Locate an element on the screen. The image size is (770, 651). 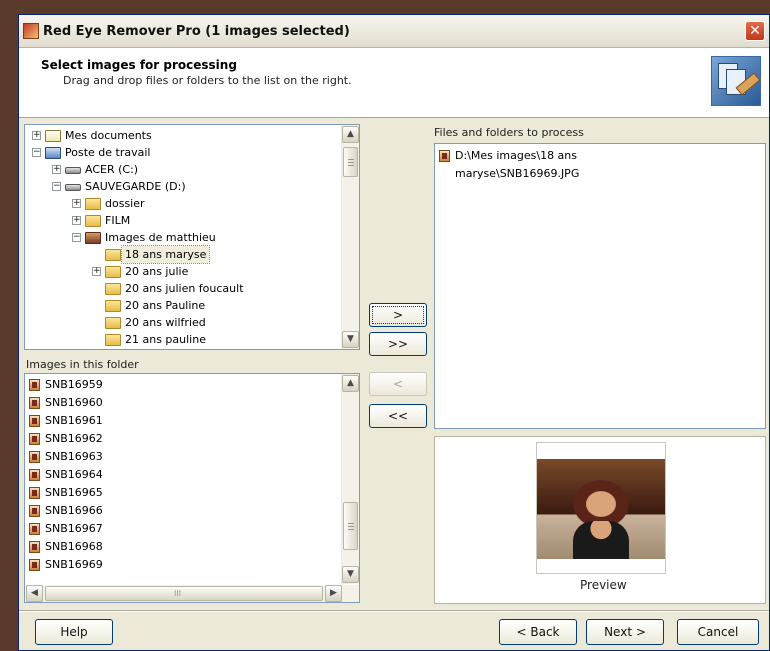
preview-panel: Preview is located at coordinates (600, 520).